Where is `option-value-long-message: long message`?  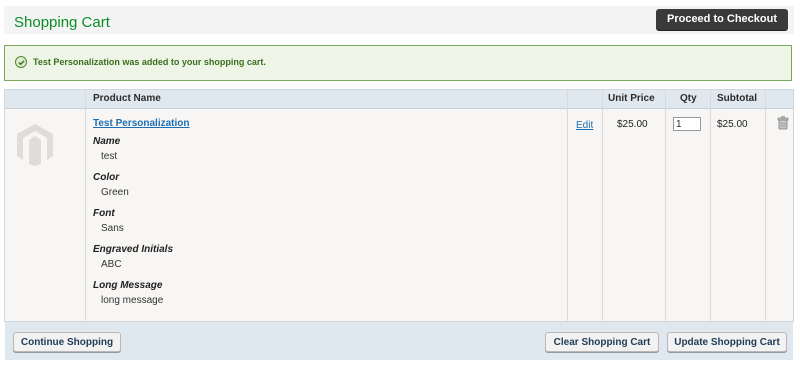
option-value-long-message: long message is located at coordinates (132, 300).